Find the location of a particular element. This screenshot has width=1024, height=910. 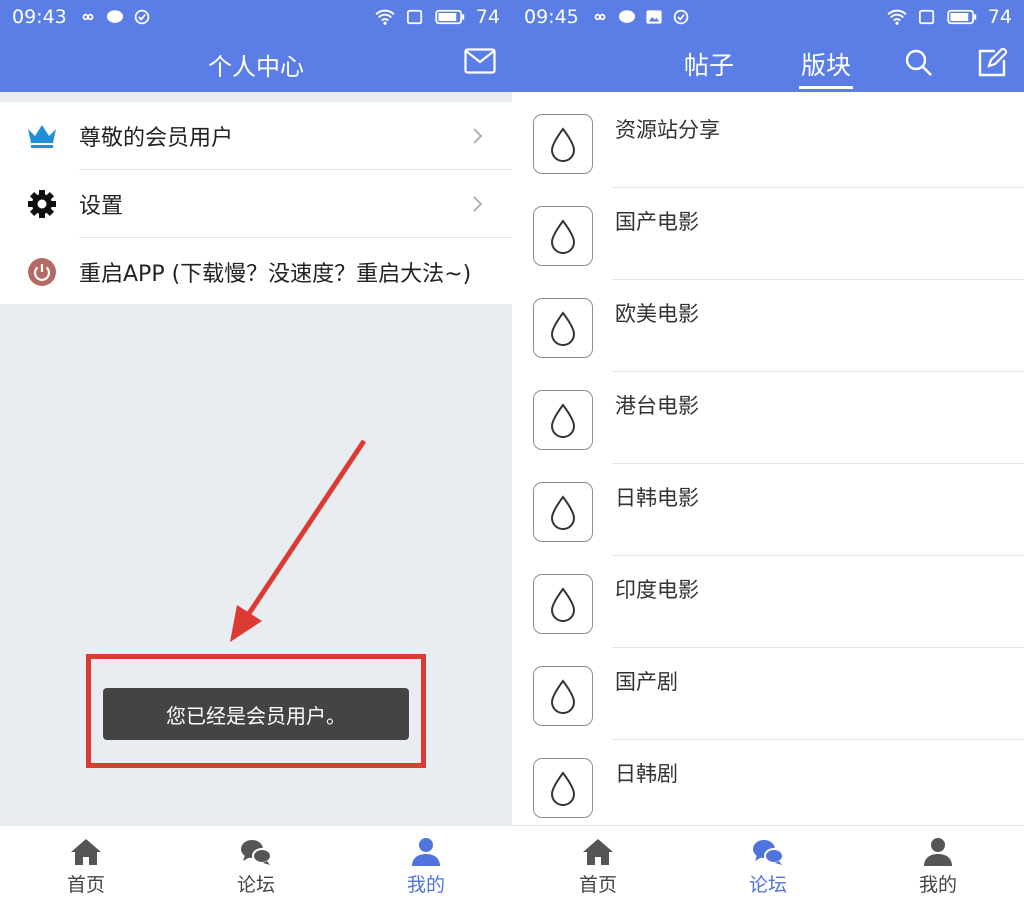

app-header: 个人中心 is located at coordinates (256, 63).